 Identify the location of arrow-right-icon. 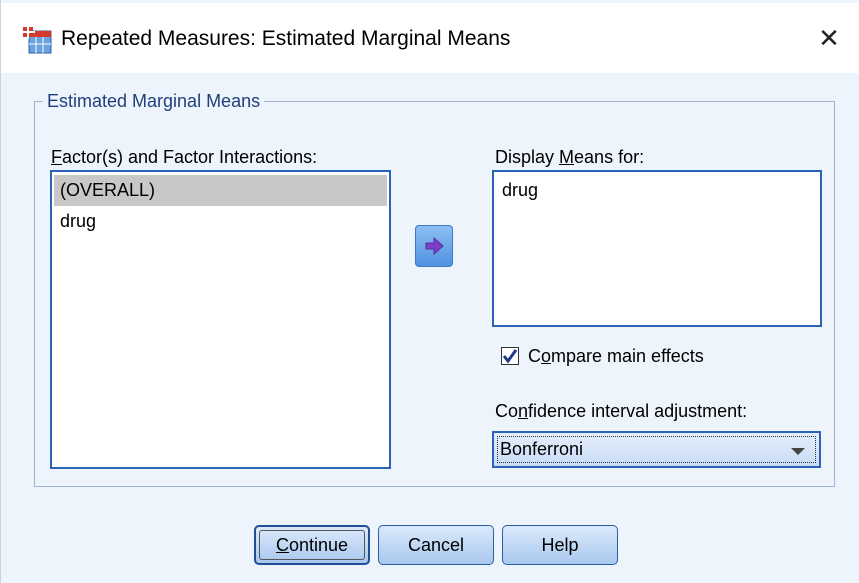
(434, 246).